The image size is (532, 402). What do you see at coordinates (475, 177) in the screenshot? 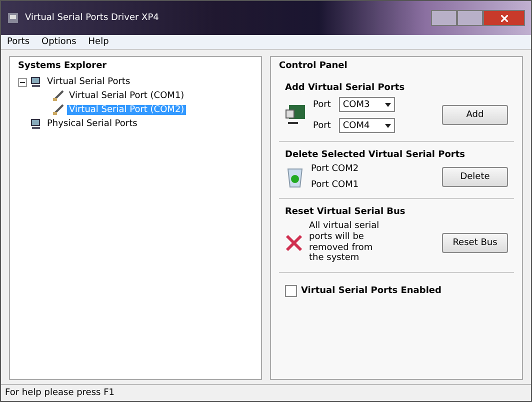
I see `delete-button: Delete` at bounding box center [475, 177].